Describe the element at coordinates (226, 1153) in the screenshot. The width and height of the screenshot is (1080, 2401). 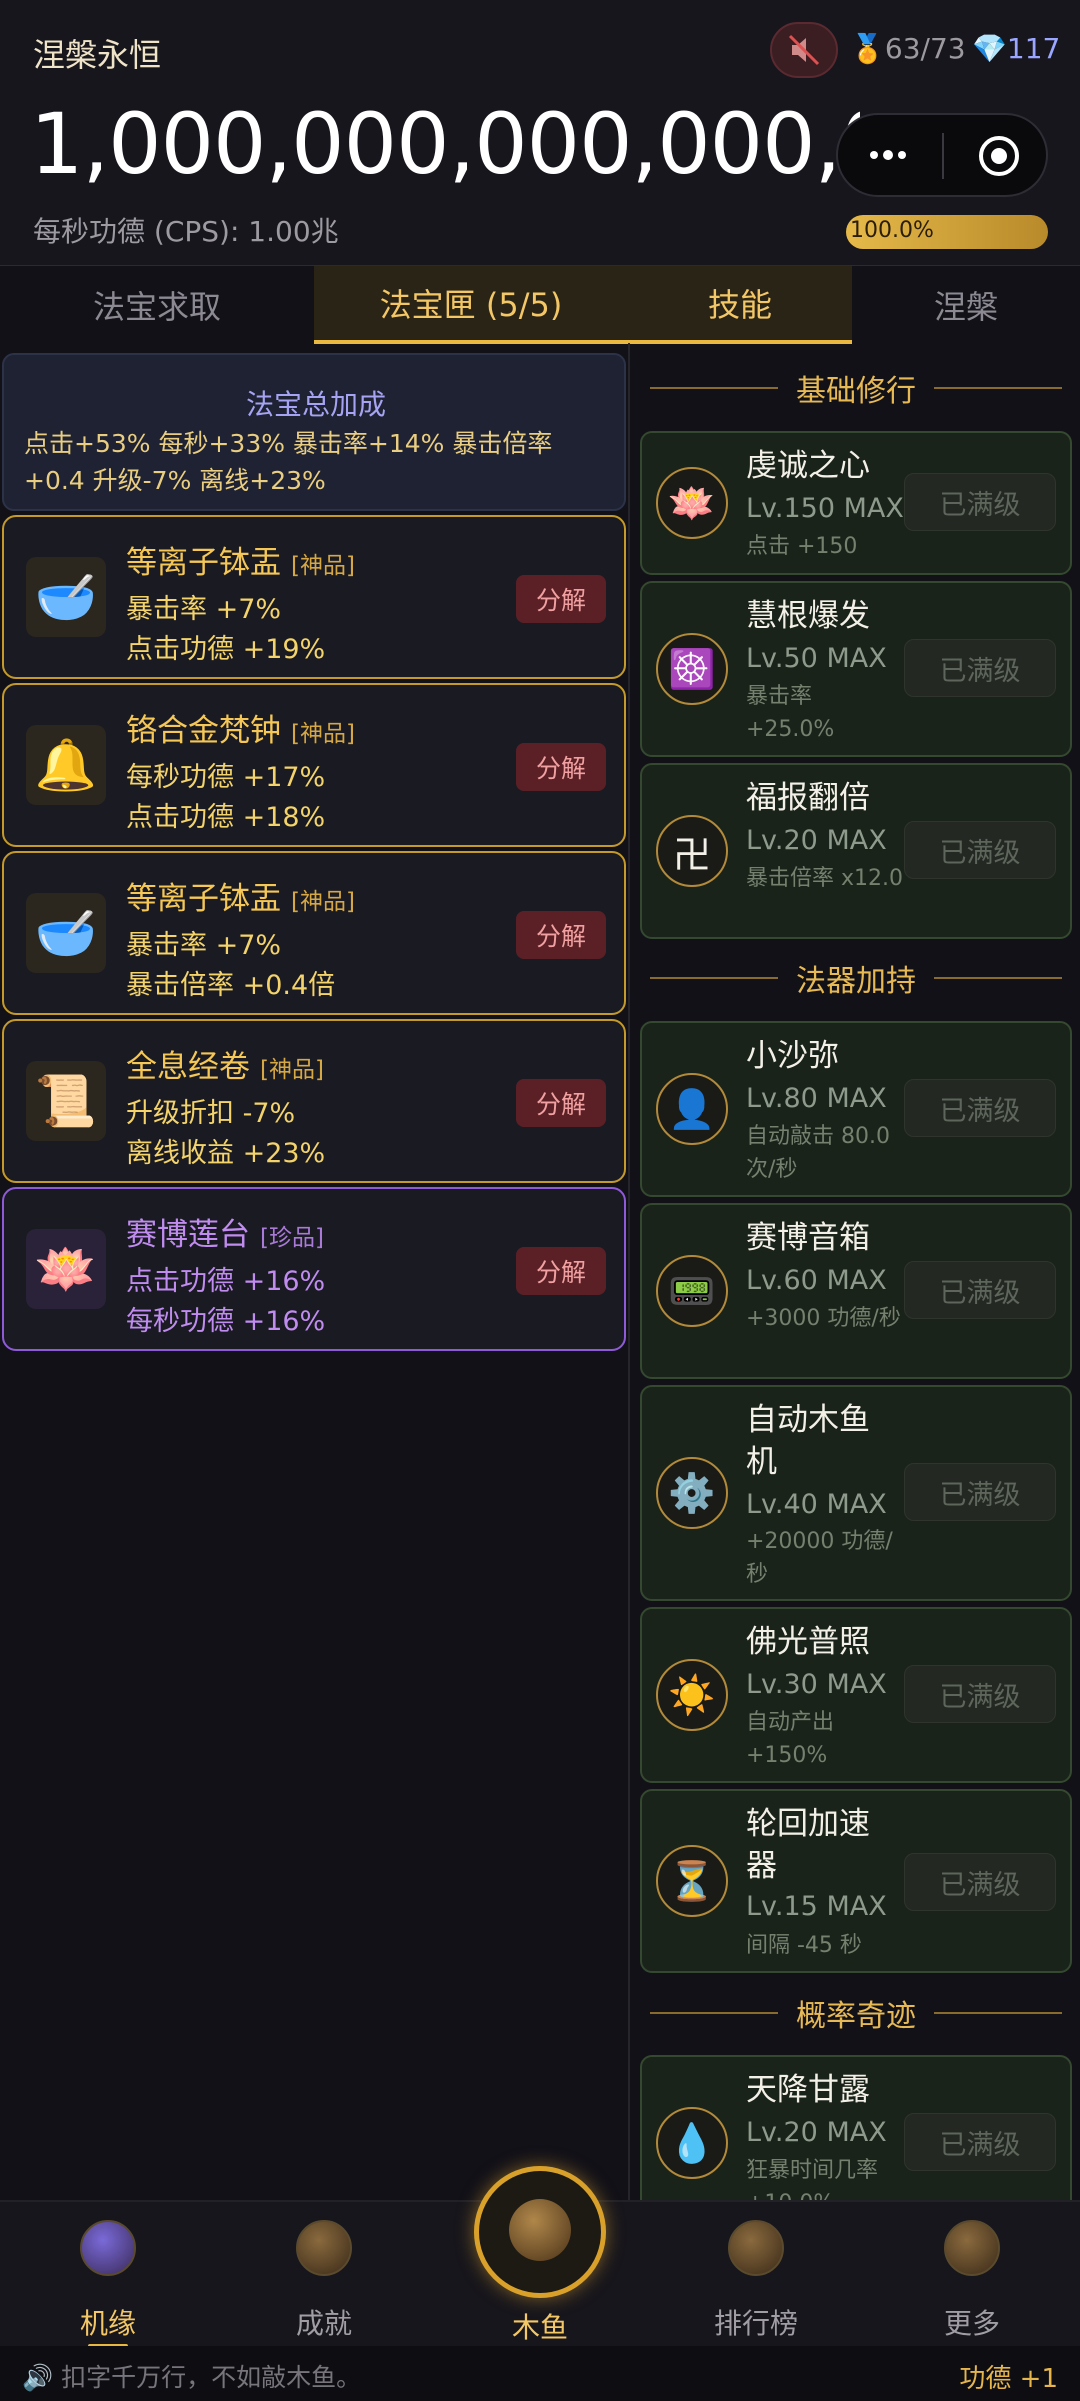
I see `treasure-stat: 离线收益 +23%` at that location.